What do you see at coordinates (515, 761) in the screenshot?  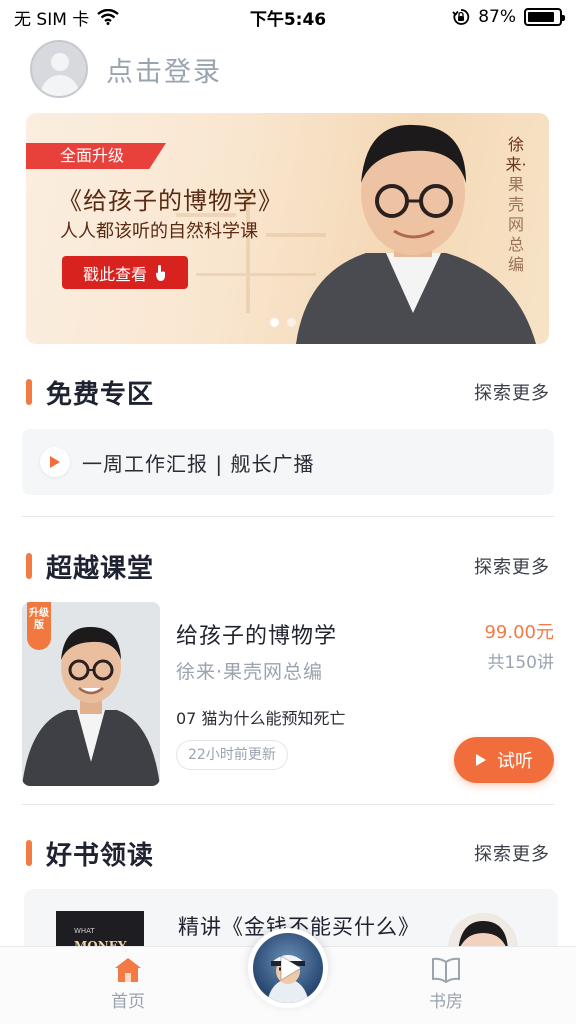 I see `trial-label: 试听` at bounding box center [515, 761].